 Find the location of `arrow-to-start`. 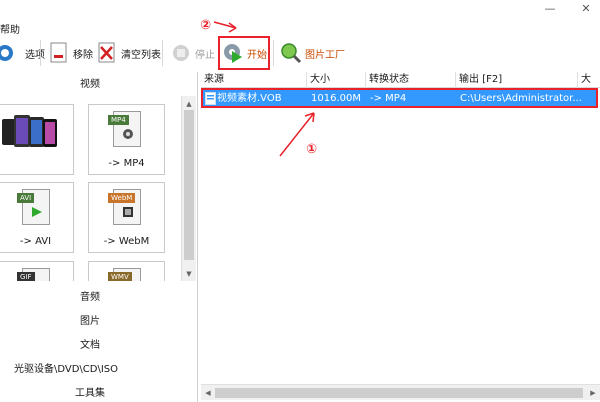

arrow-to-start is located at coordinates (225, 27).